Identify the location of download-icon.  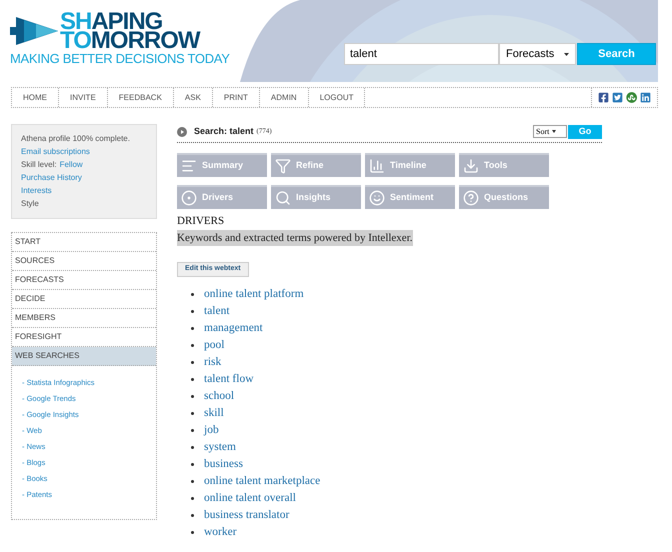
(471, 166).